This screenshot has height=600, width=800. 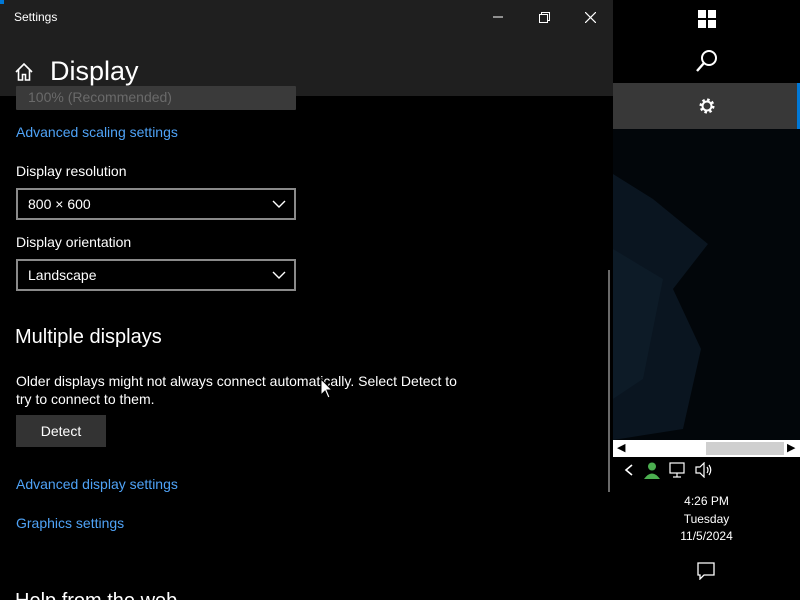 I want to click on windows-logo-icon, so click(x=706, y=19).